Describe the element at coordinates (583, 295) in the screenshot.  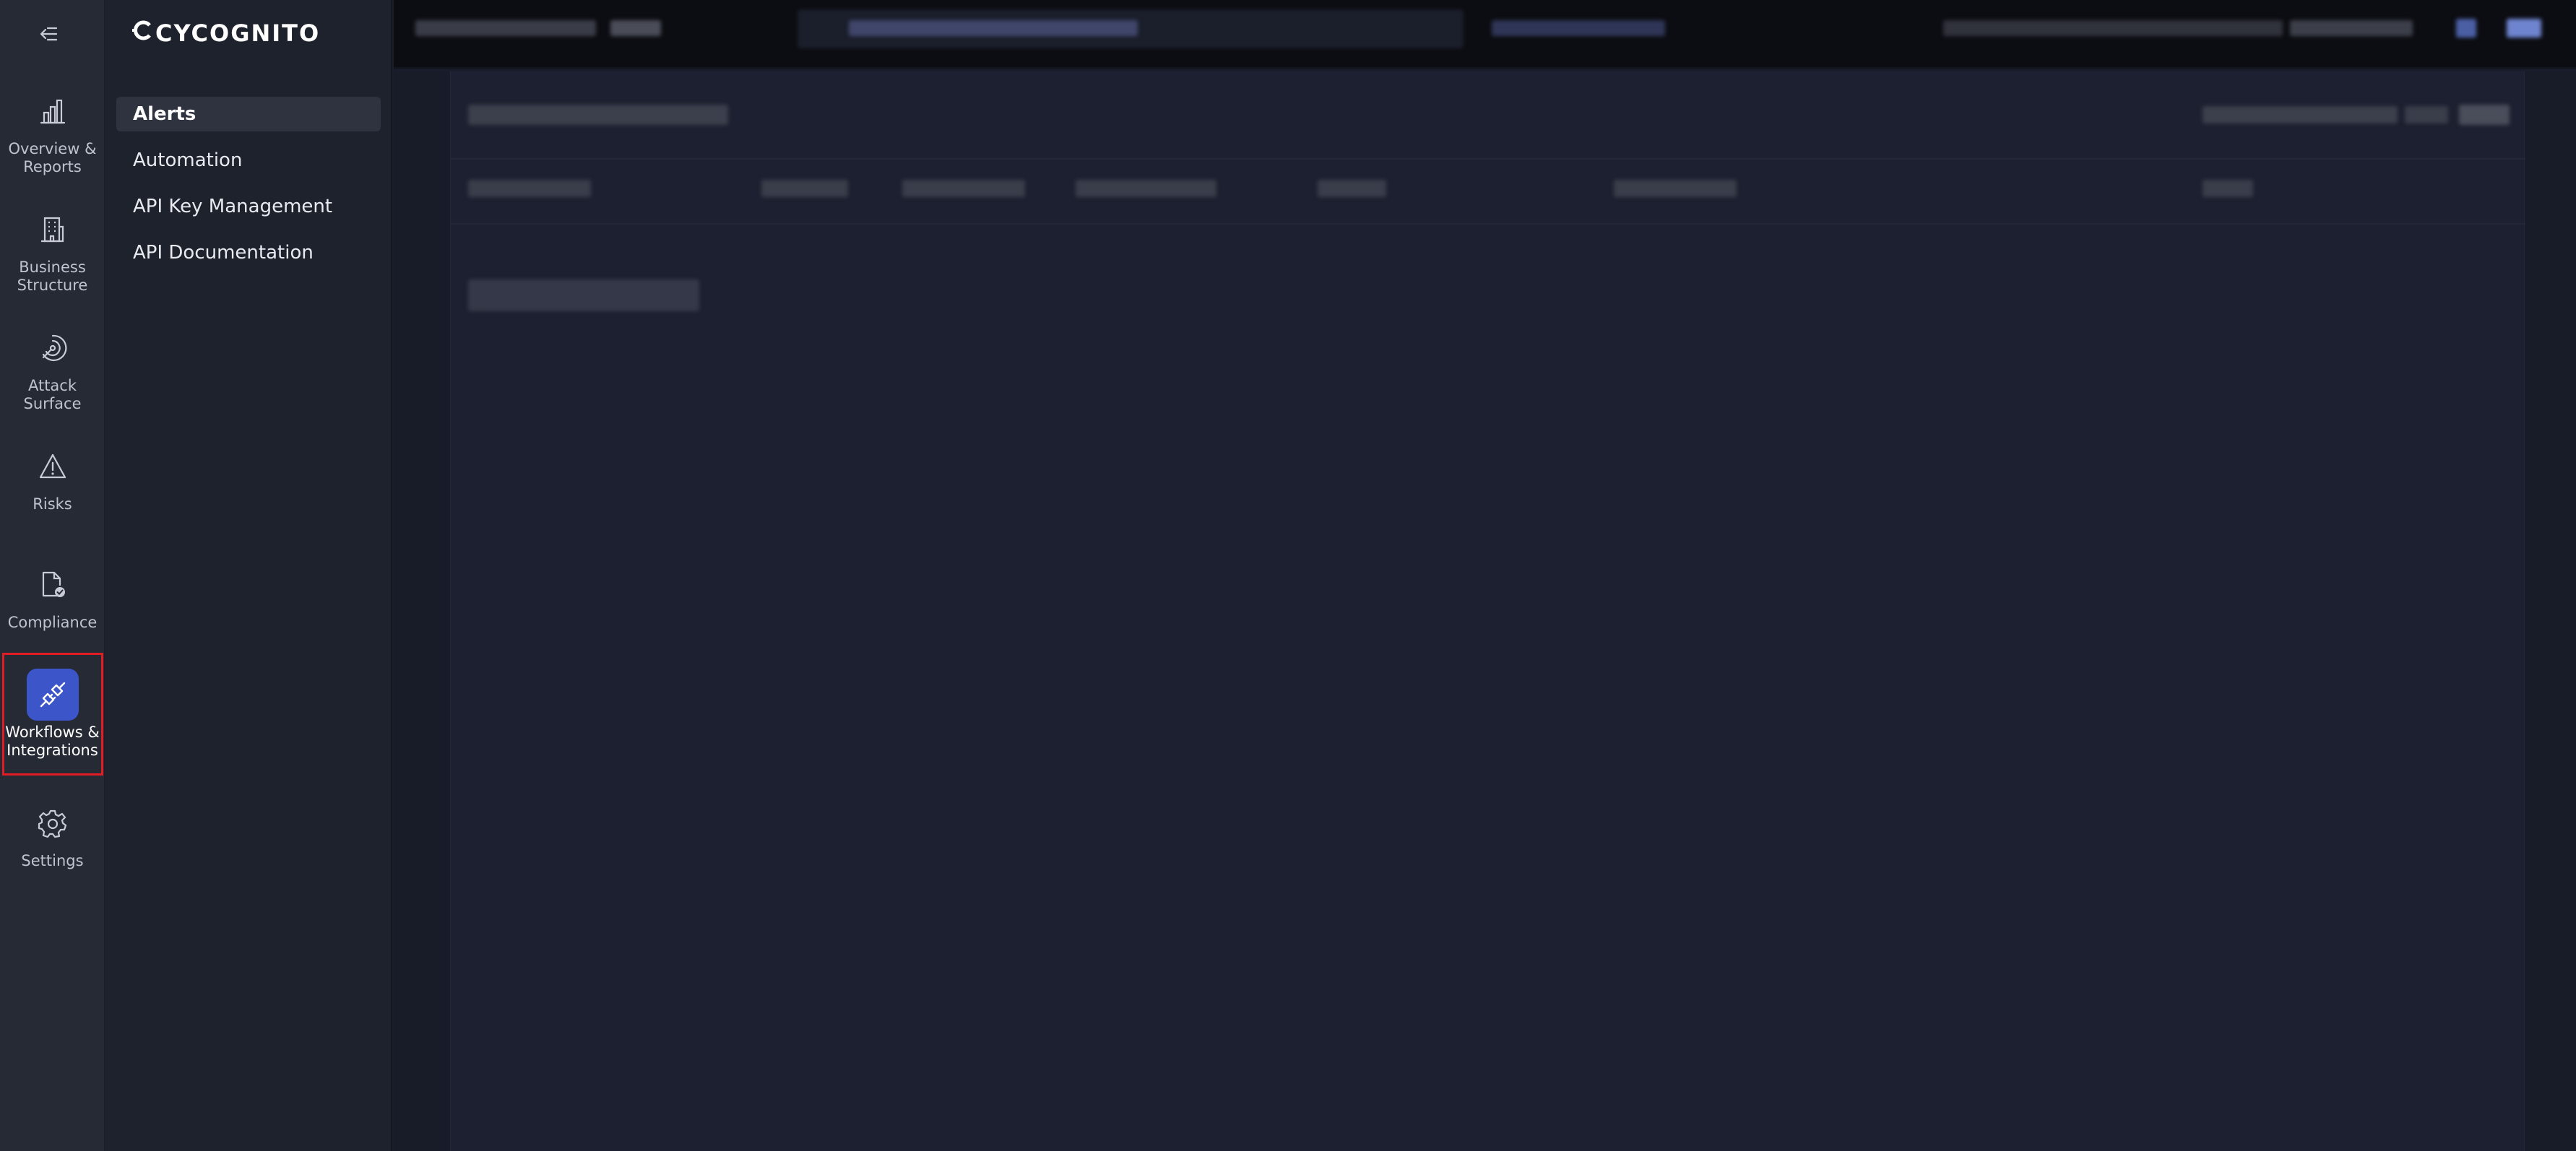
I see `redacted-empty-state` at that location.